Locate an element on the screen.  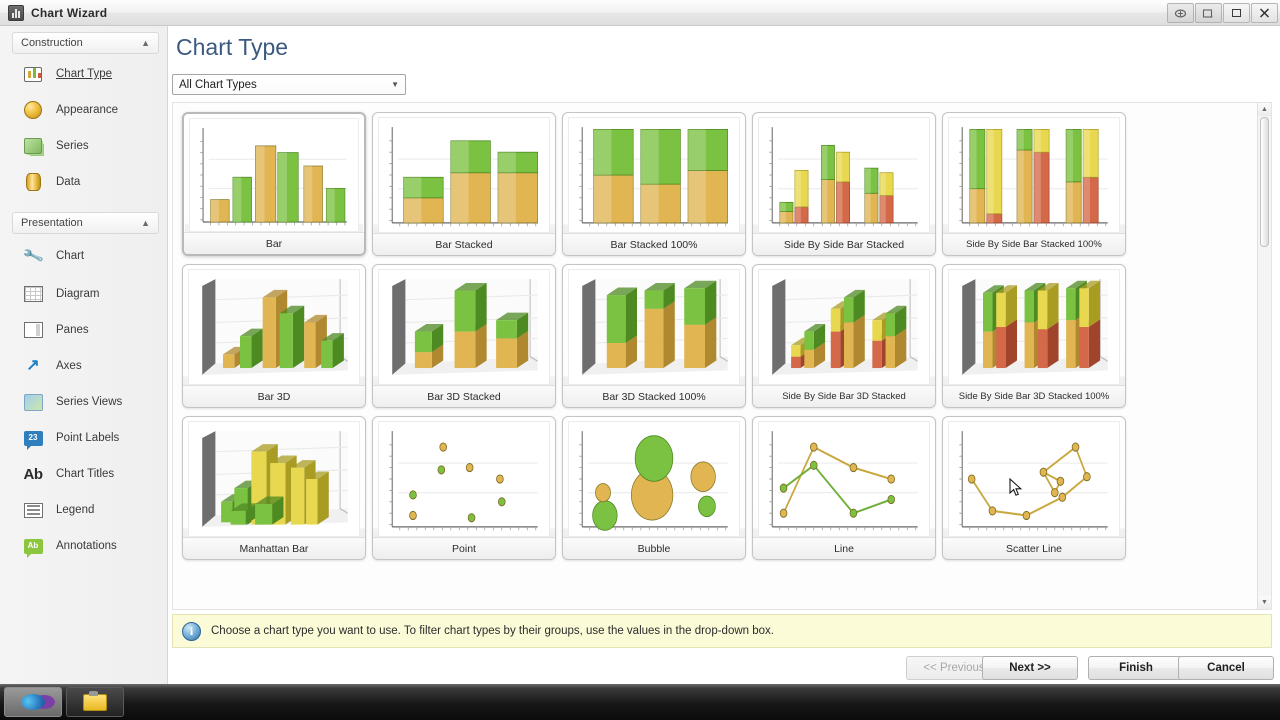
chart-type-cell-sbs-bar-stacked-100: Side By Side Bar Stacked 100% is located at coordinates (1034, 184).